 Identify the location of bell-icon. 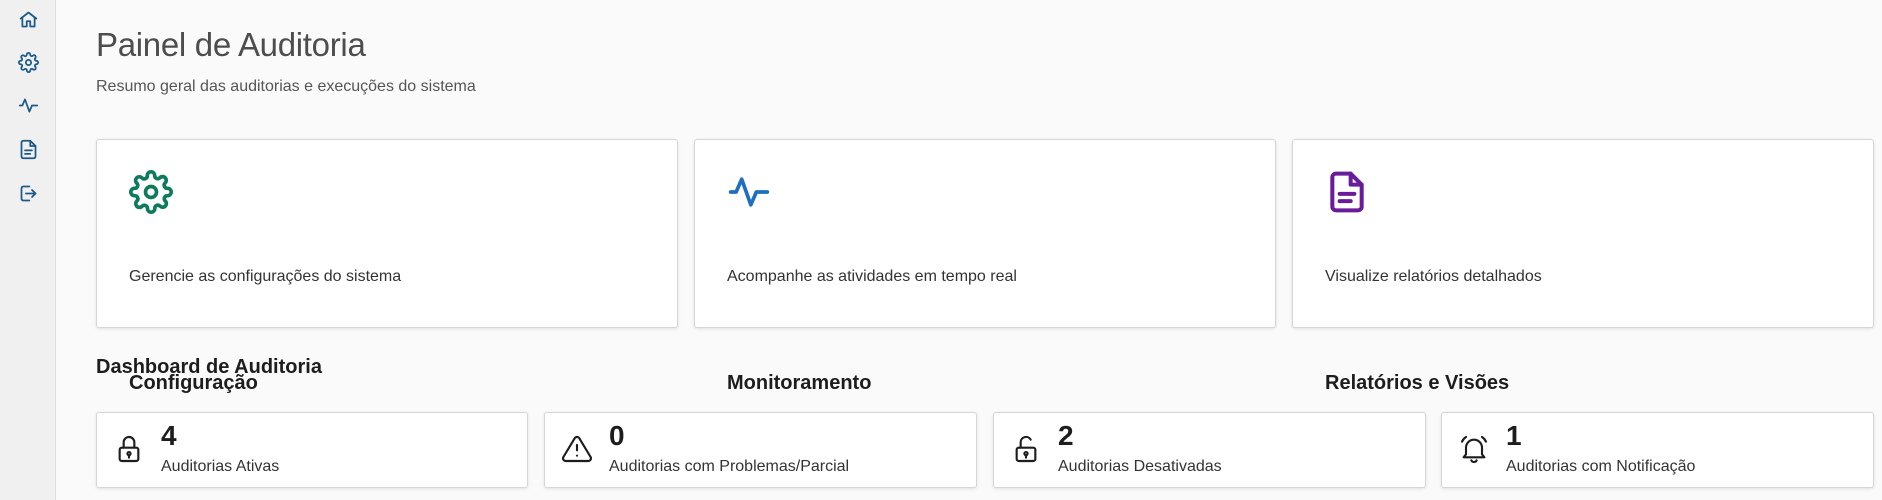
(1474, 449).